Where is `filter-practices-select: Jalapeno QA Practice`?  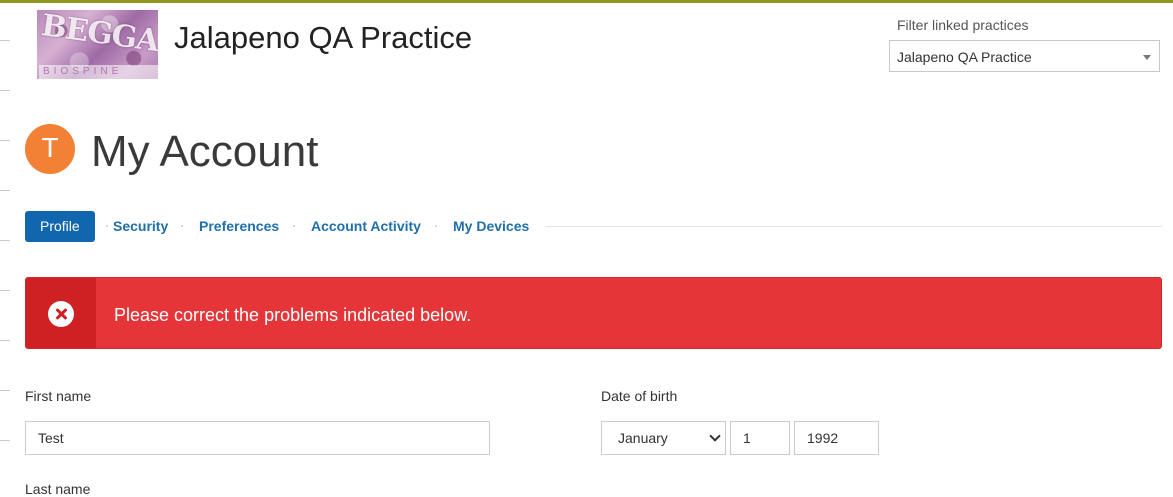
filter-practices-select: Jalapeno QA Practice is located at coordinates (1024, 56).